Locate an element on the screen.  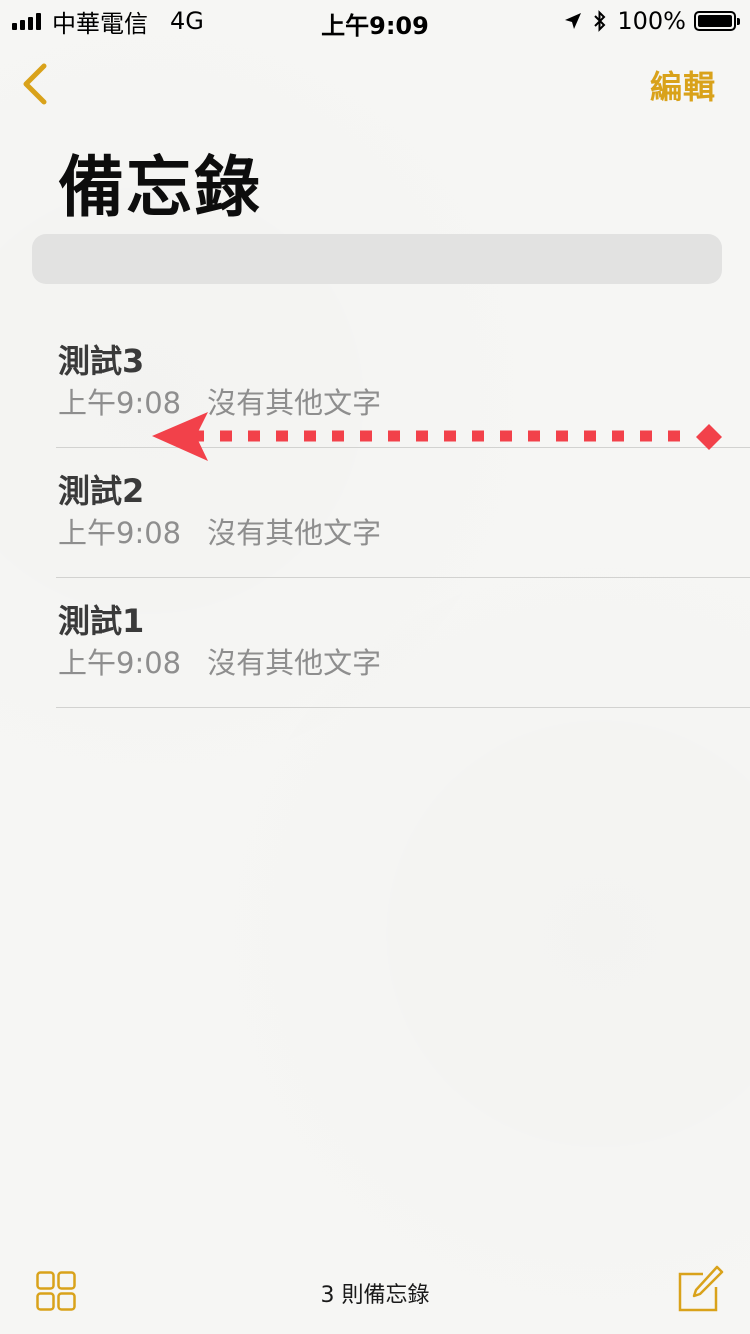
note-title: 測試3 is located at coordinates (101, 361).